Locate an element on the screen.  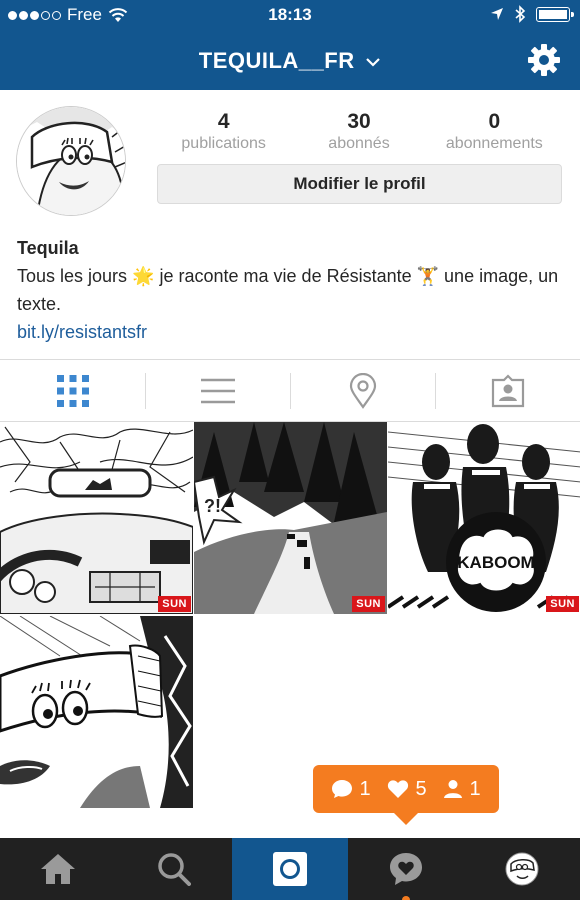
nav-search is located at coordinates (174, 869).